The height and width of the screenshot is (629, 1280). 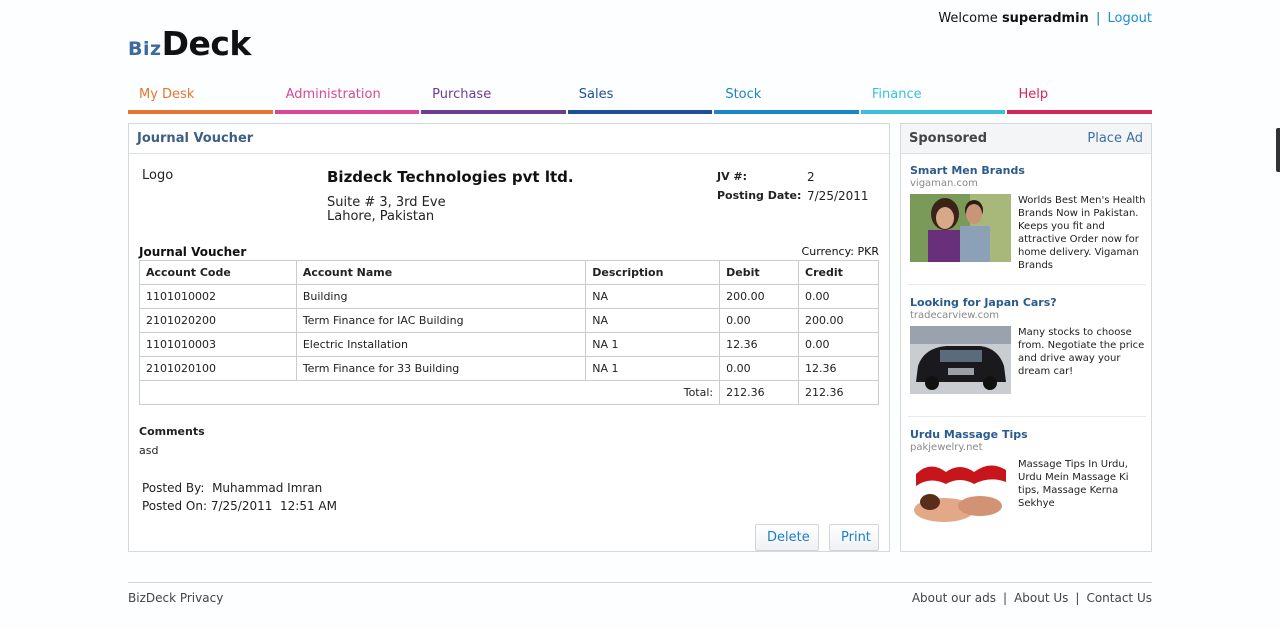 What do you see at coordinates (1129, 18) in the screenshot?
I see `logout-link: Logout` at bounding box center [1129, 18].